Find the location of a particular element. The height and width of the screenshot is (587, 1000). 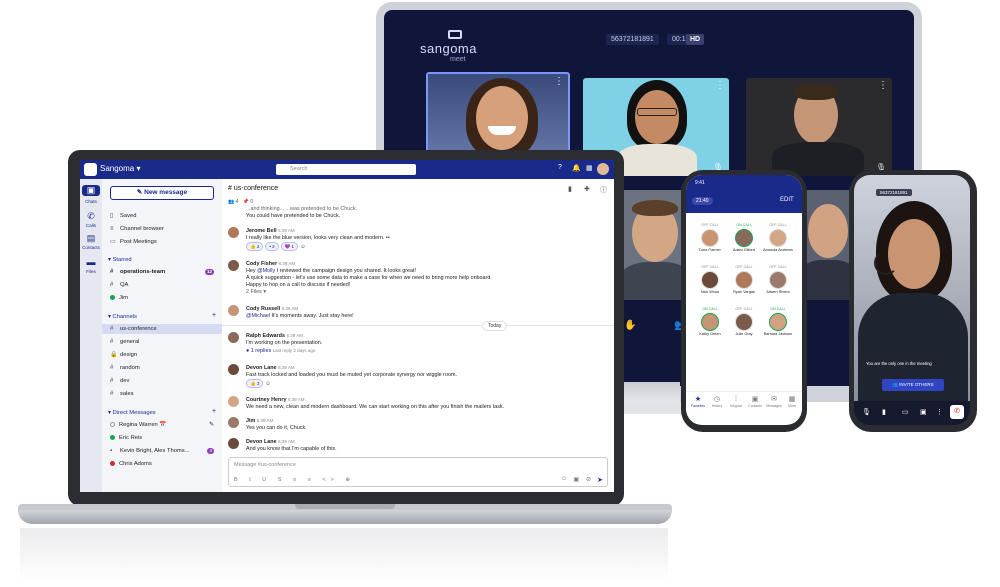

tab-contacts: ▣ Contacts is located at coordinates (755, 401).